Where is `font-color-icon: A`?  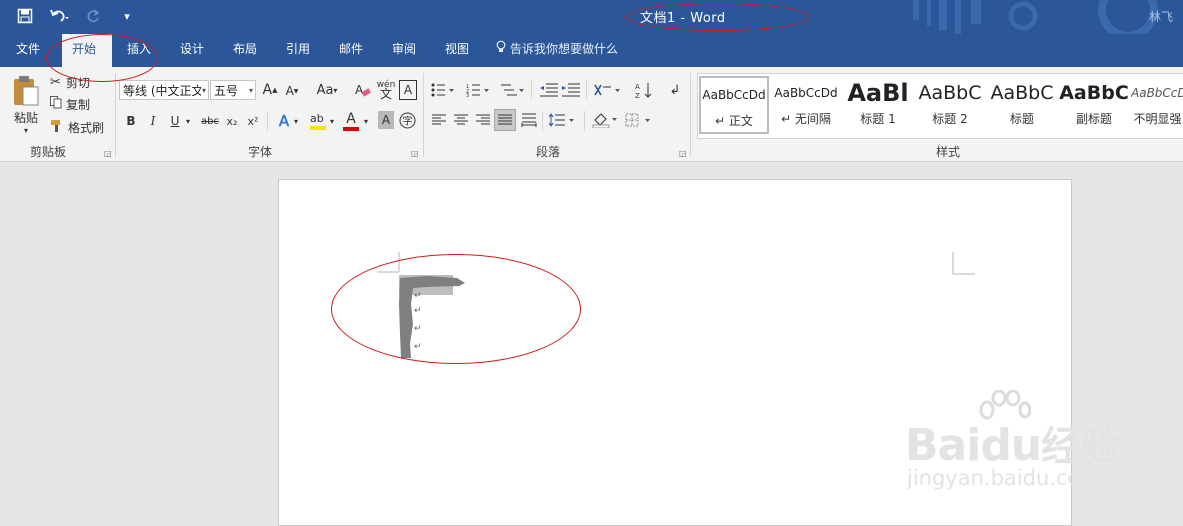 font-color-icon: A is located at coordinates (351, 121).